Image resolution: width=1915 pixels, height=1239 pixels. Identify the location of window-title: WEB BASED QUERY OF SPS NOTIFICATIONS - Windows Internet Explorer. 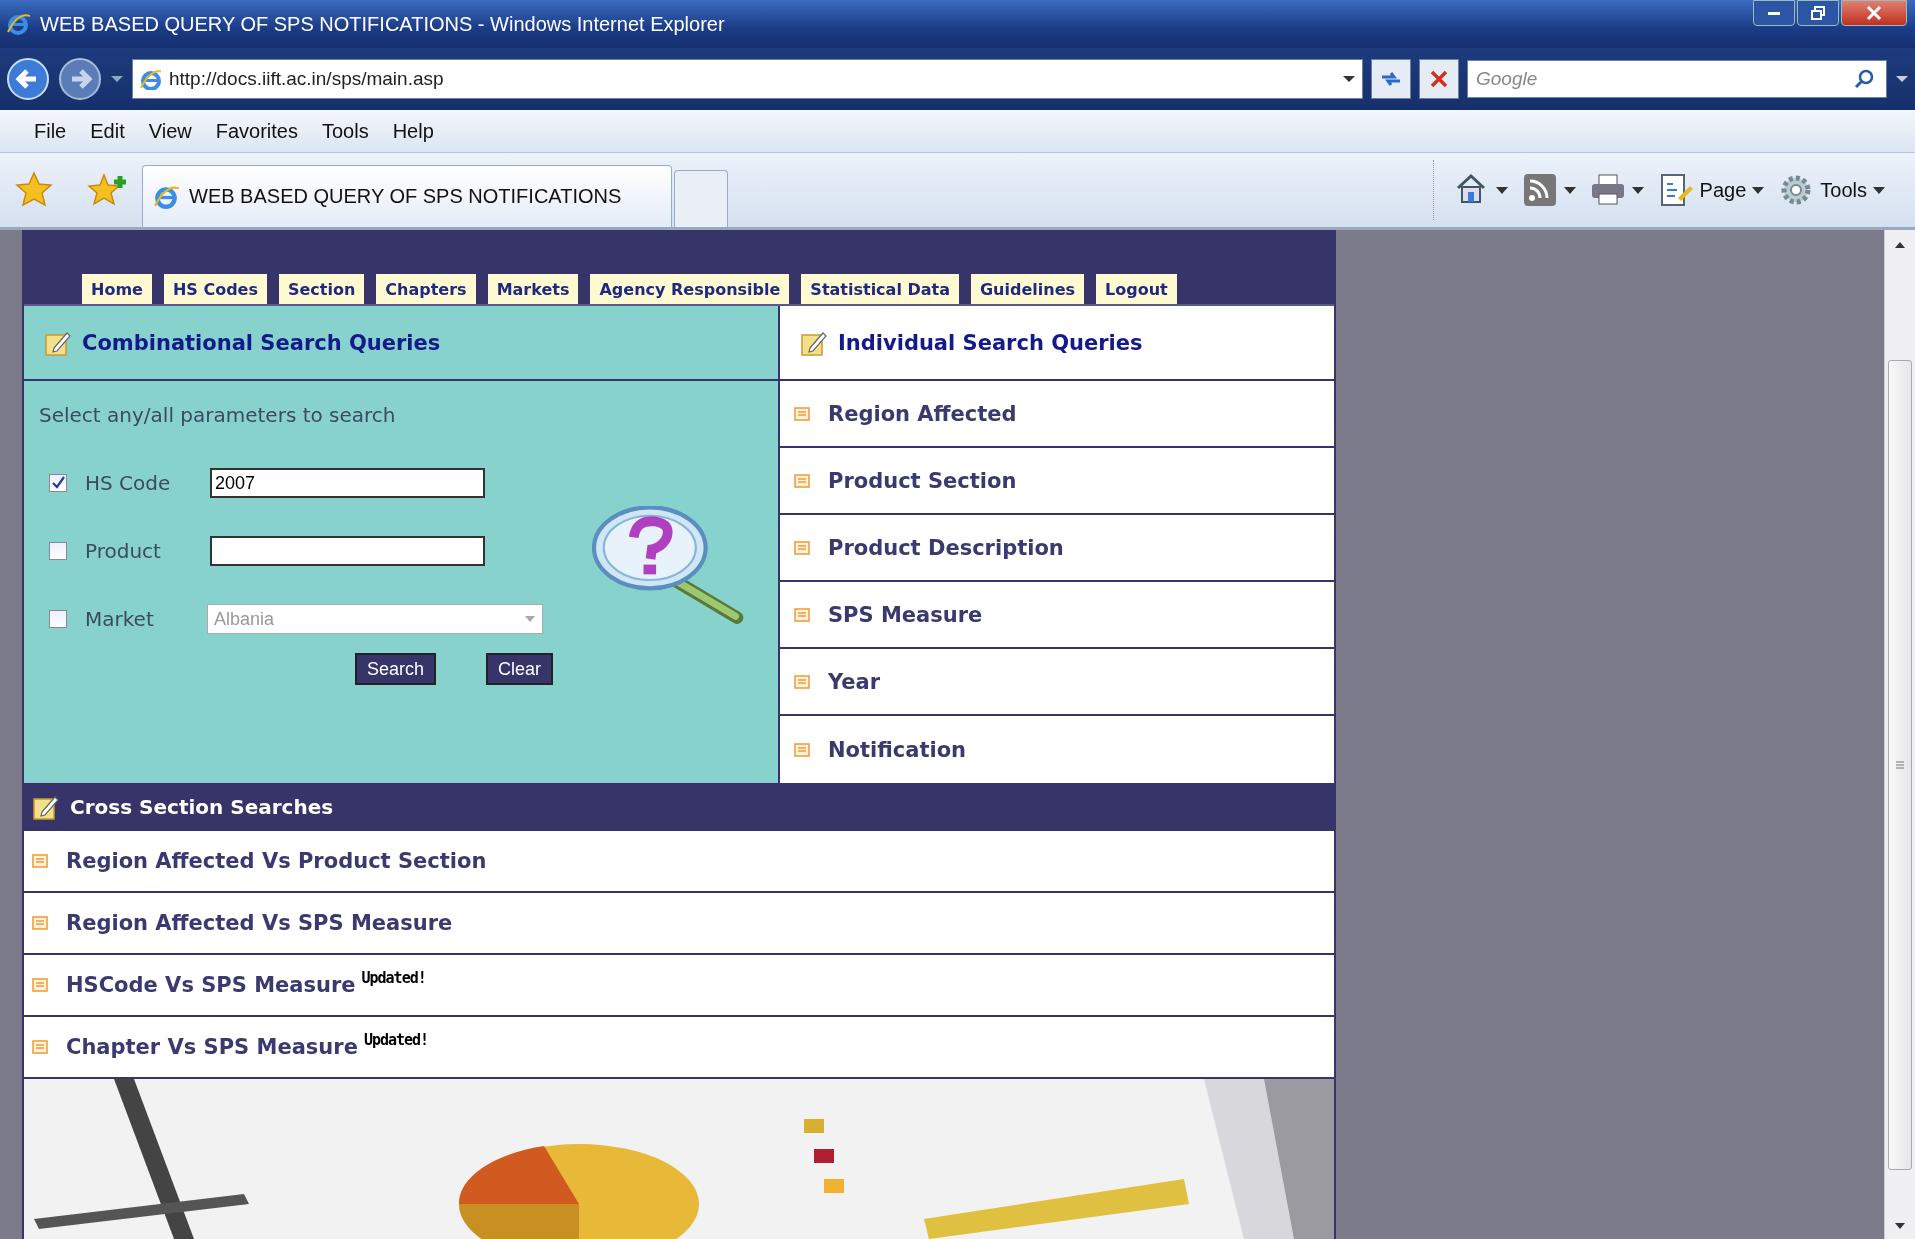
(383, 24).